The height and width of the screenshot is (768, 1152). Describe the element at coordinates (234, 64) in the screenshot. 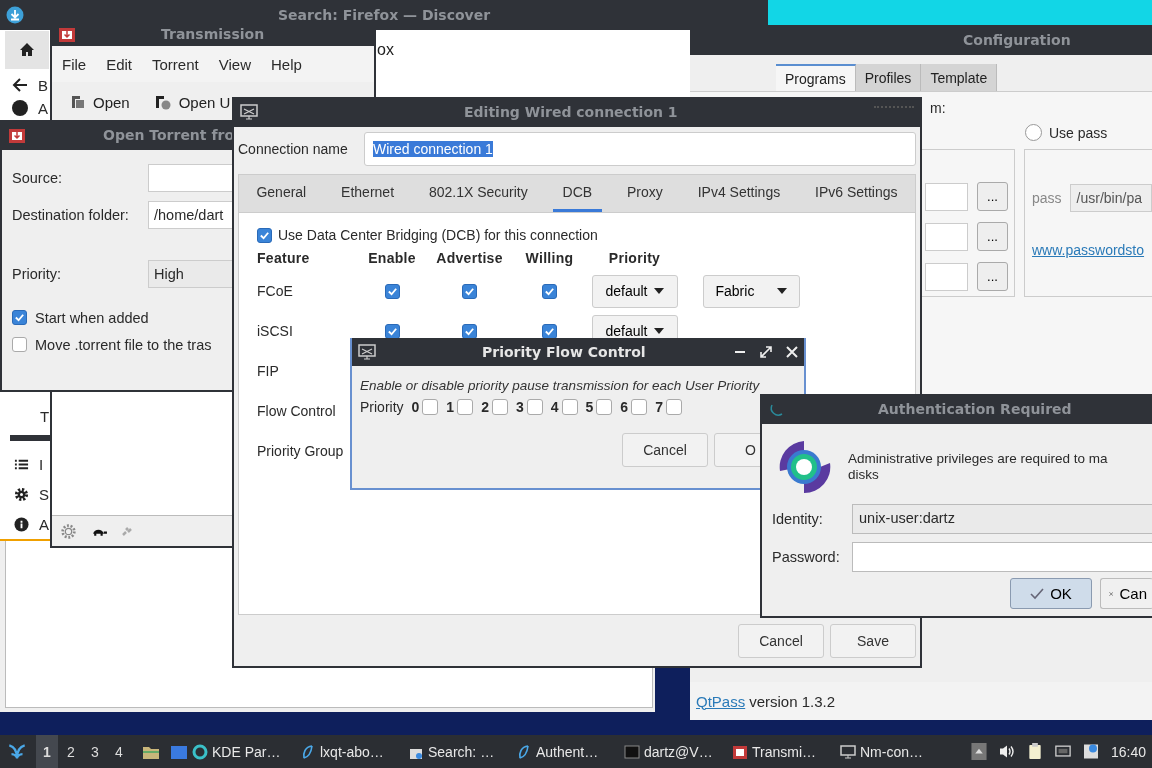

I see `menu-item: View` at that location.